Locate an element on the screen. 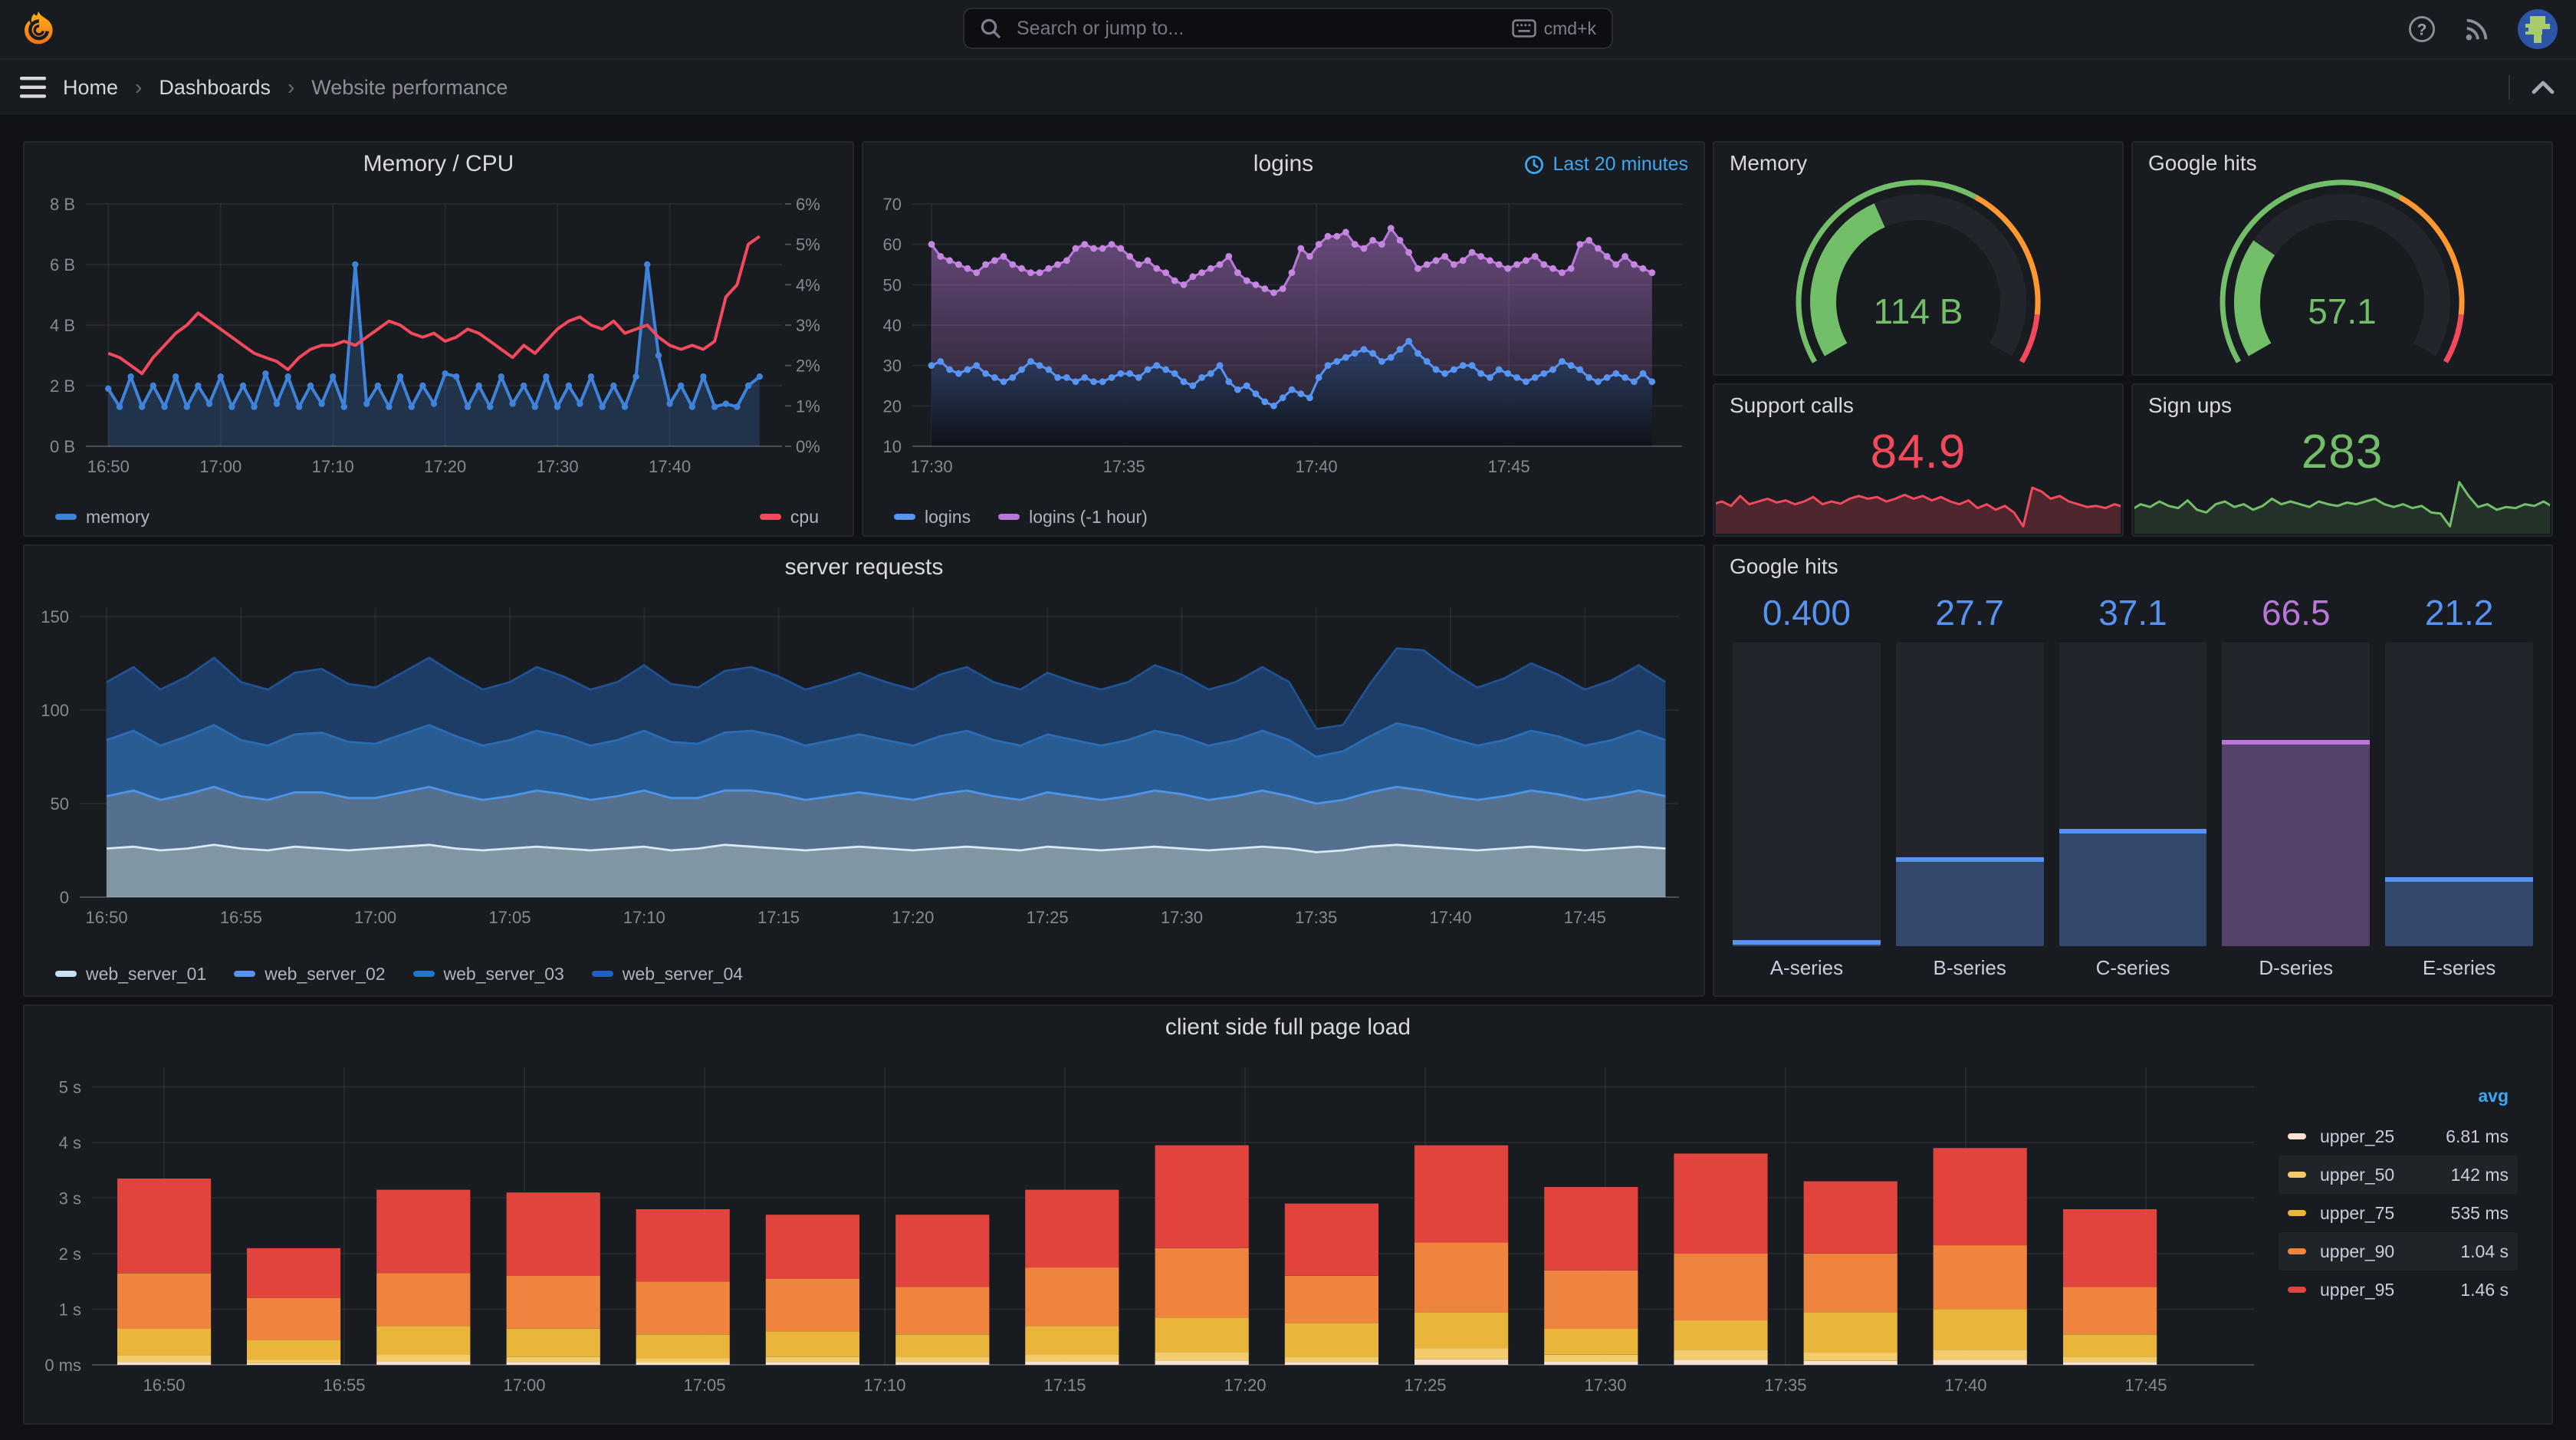  legend-label: upper_95 is located at coordinates (2357, 1289).